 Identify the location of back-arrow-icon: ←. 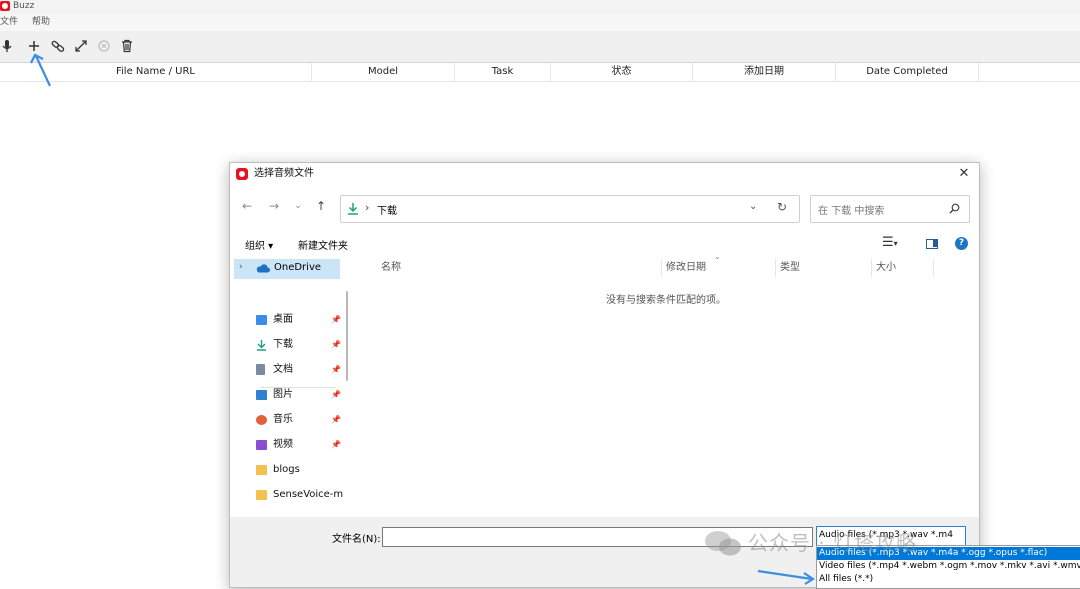
(247, 206).